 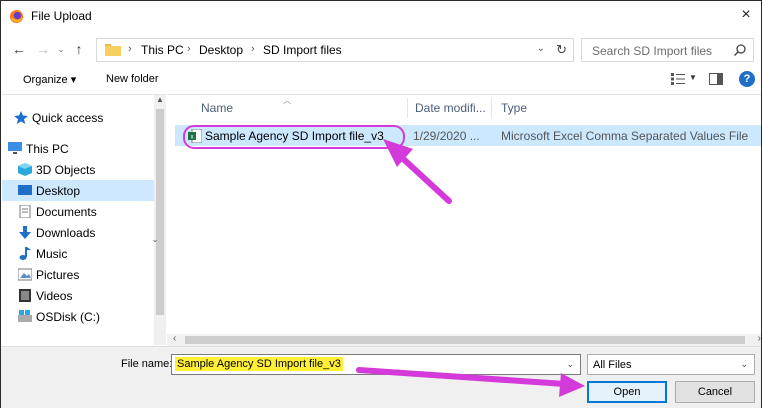 What do you see at coordinates (221, 50) in the screenshot?
I see `breadcrumb-desktop: Desktop` at bounding box center [221, 50].